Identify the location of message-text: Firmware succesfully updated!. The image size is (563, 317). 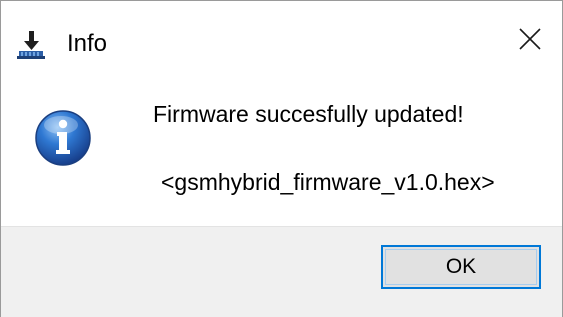
(308, 114).